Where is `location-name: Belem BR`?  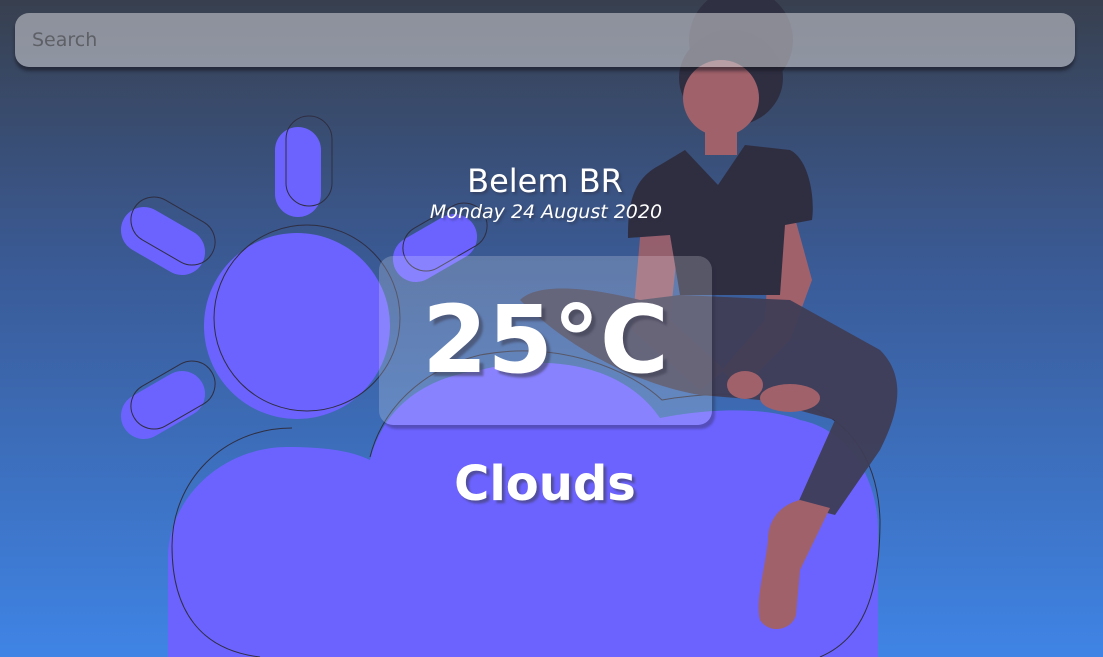 location-name: Belem BR is located at coordinates (545, 181).